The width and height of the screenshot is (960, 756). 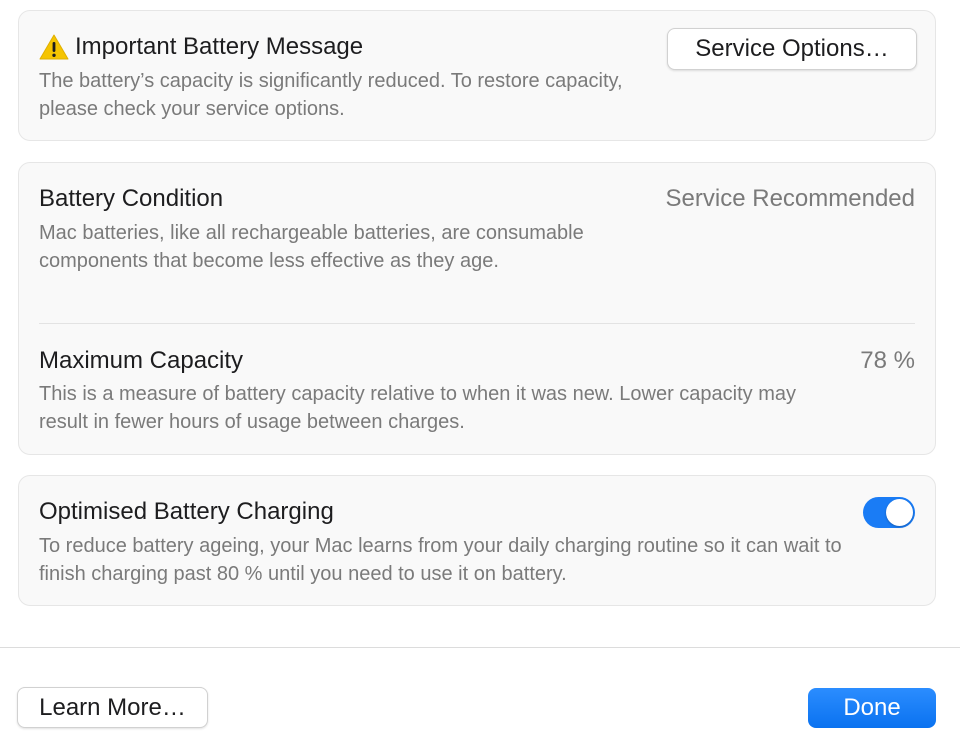 What do you see at coordinates (790, 198) in the screenshot?
I see `battery-condition-value: Service Recommended` at bounding box center [790, 198].